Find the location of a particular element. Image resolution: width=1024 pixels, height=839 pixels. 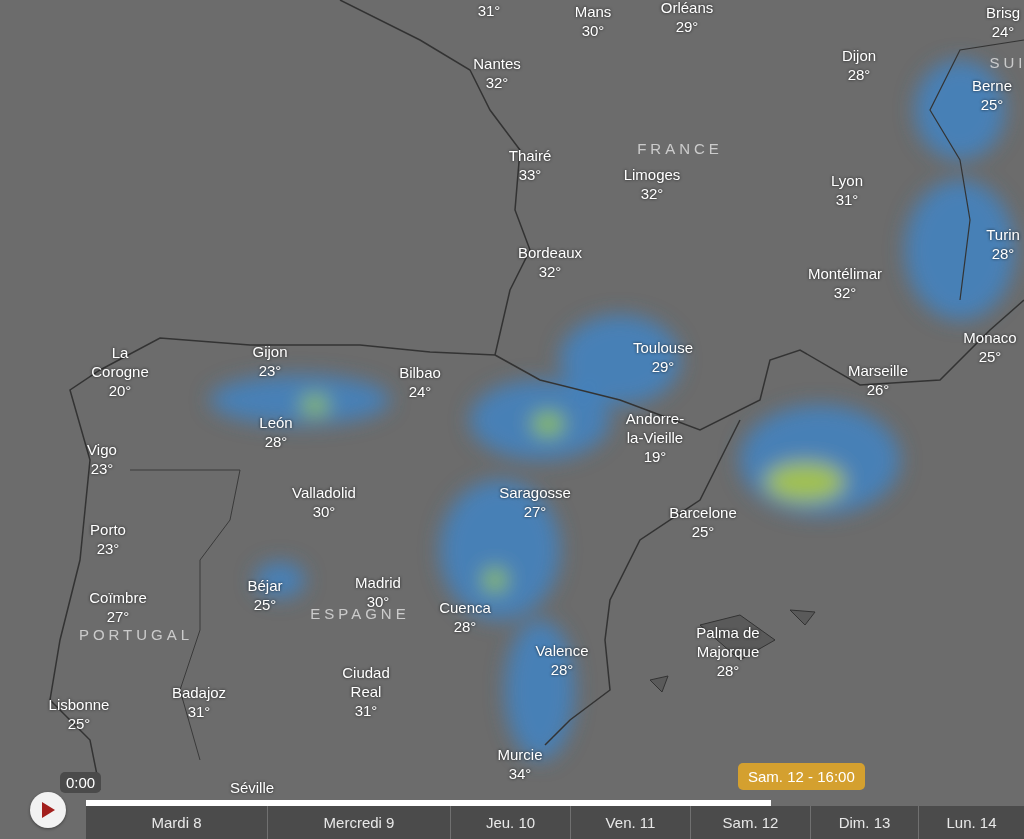

city-name: León is located at coordinates (276, 422).